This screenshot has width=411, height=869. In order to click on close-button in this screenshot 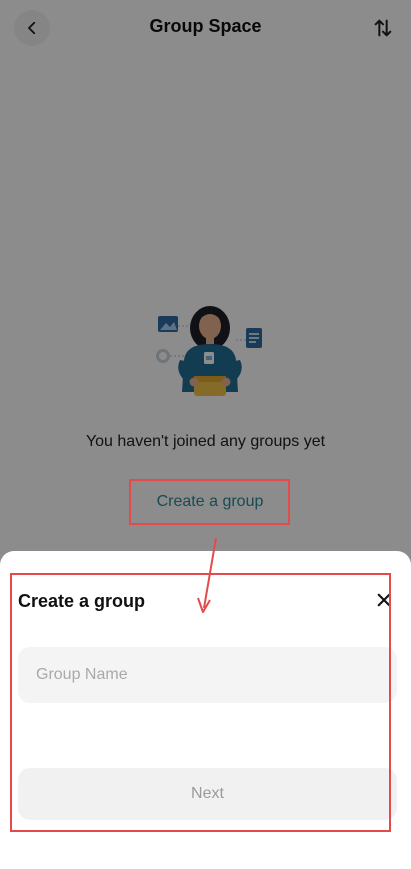, I will do `click(384, 600)`.